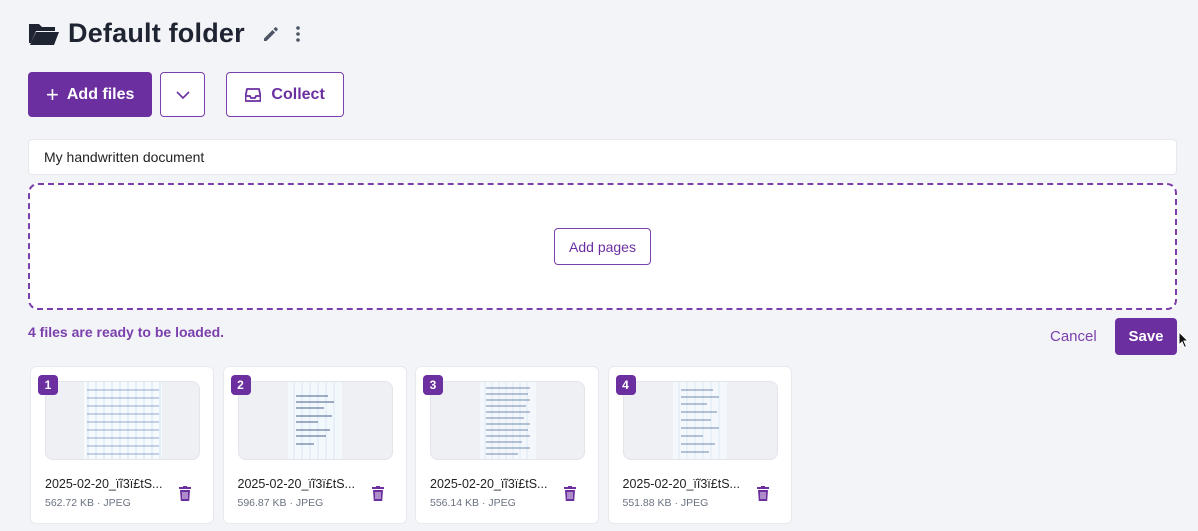 This screenshot has width=1198, height=531. I want to click on kebab-menu-icon, so click(298, 34).